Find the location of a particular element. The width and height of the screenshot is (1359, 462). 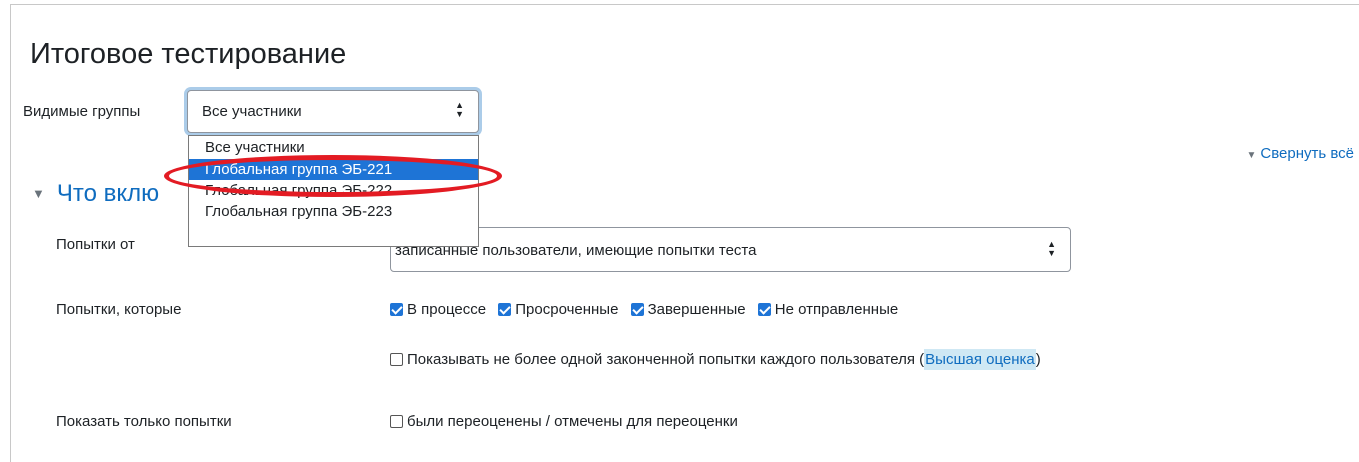

attempts-from-label: Попытки от is located at coordinates (95, 244).